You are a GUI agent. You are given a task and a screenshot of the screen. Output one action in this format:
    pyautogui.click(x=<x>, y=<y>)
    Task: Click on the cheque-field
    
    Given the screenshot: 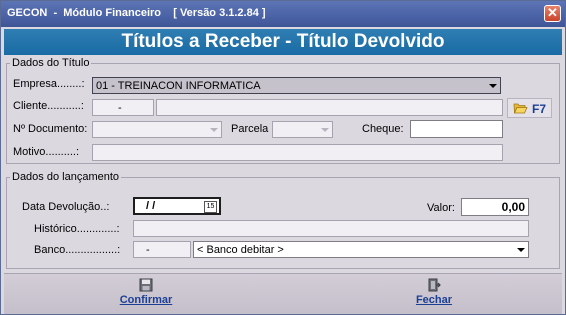 What is the action you would take?
    pyautogui.click(x=456, y=129)
    